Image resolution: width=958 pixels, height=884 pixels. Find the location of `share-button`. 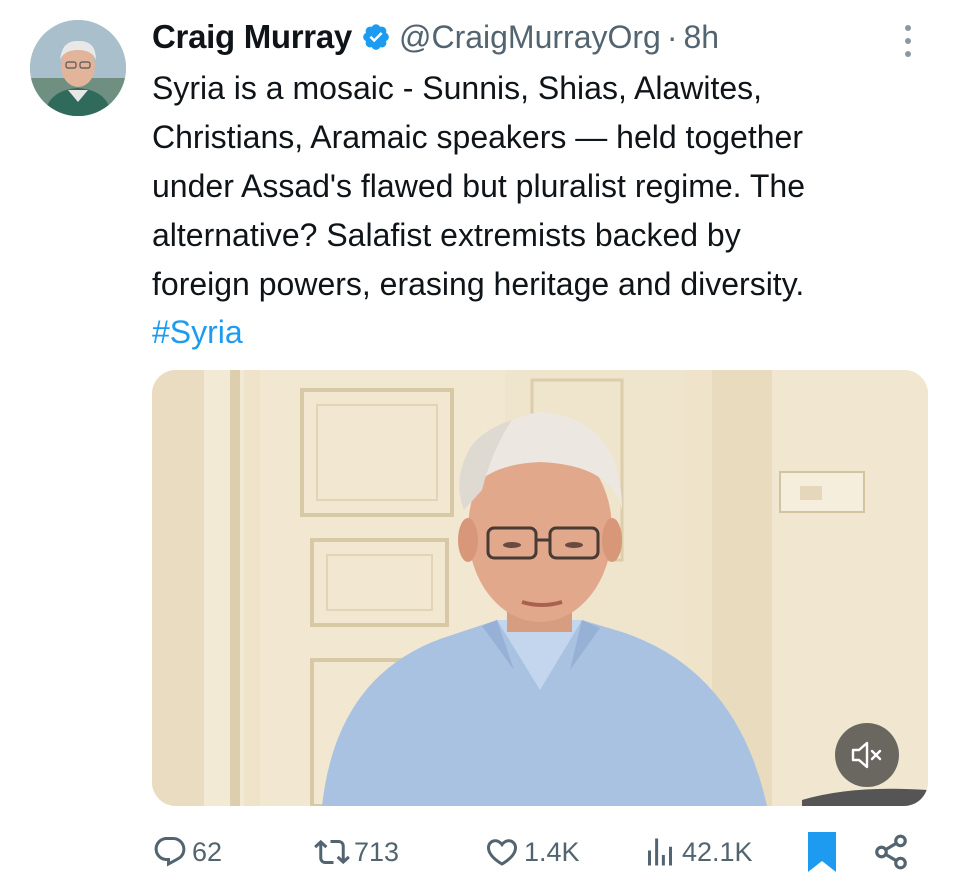

share-button is located at coordinates (893, 852).